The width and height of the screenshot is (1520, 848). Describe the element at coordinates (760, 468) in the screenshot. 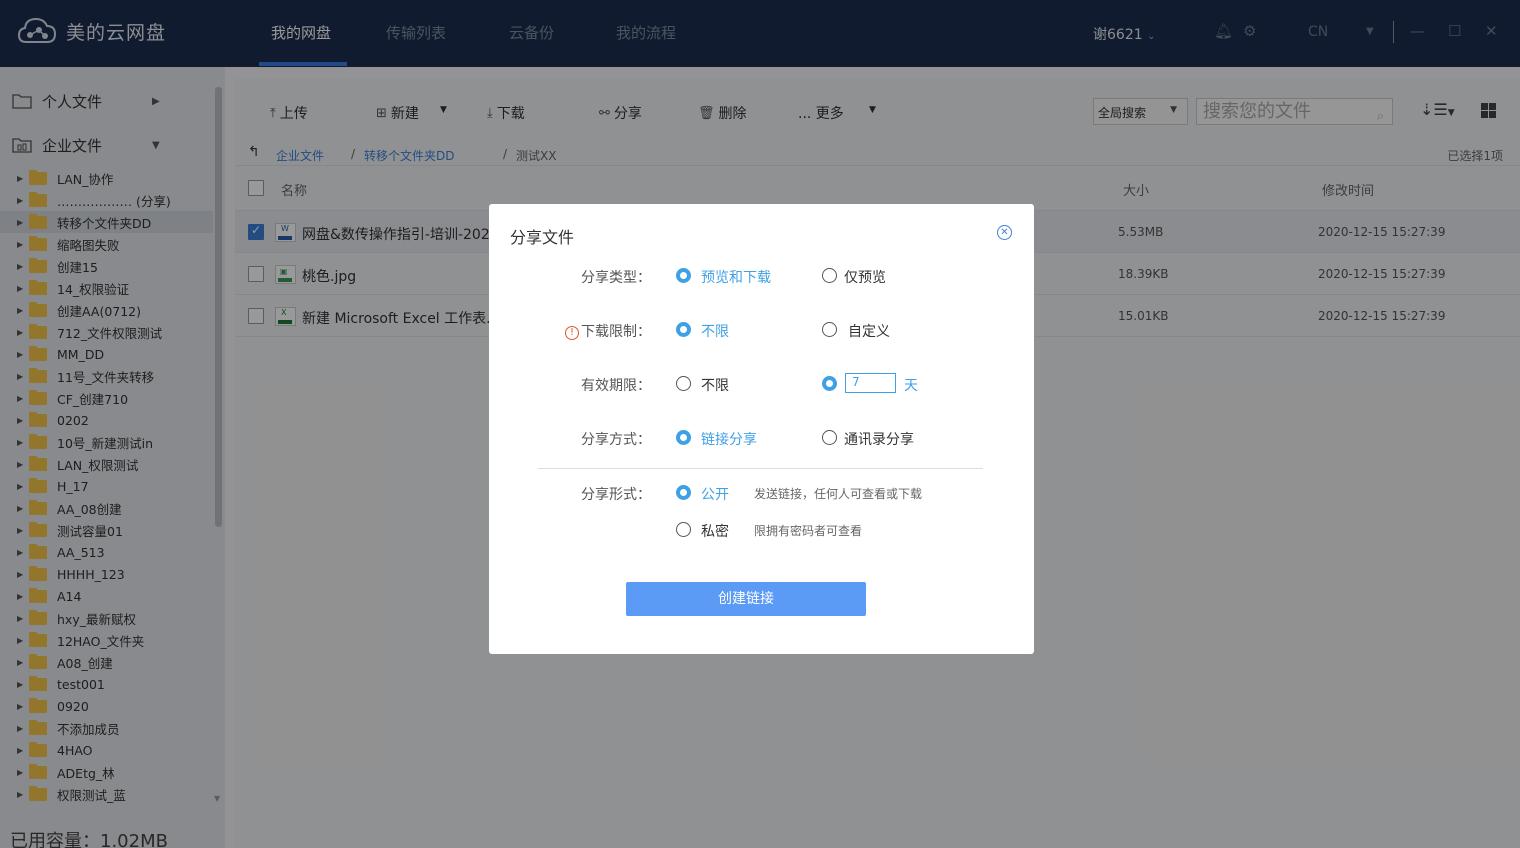

I see `form-divider` at that location.